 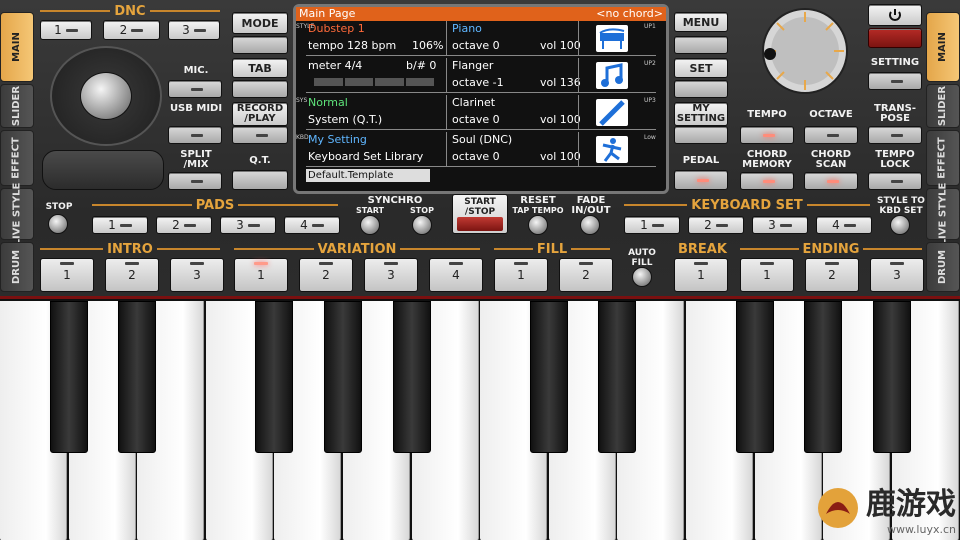 I want to click on side-tab-effect-right: EFFECT, so click(x=943, y=158).